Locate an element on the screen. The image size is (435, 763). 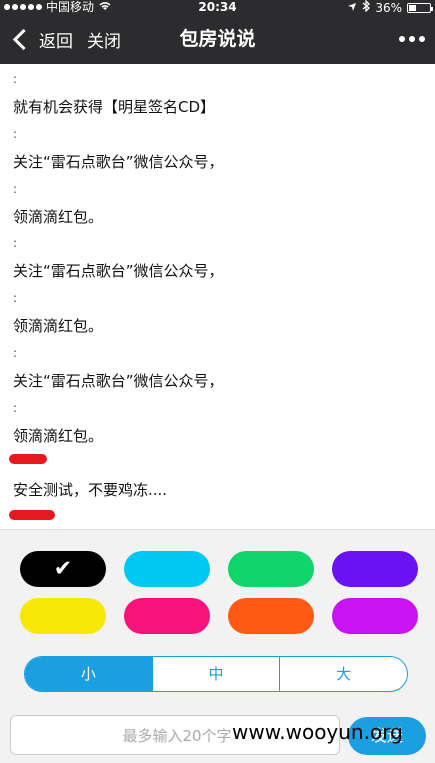
color-swatch: ✔ is located at coordinates (63, 569).